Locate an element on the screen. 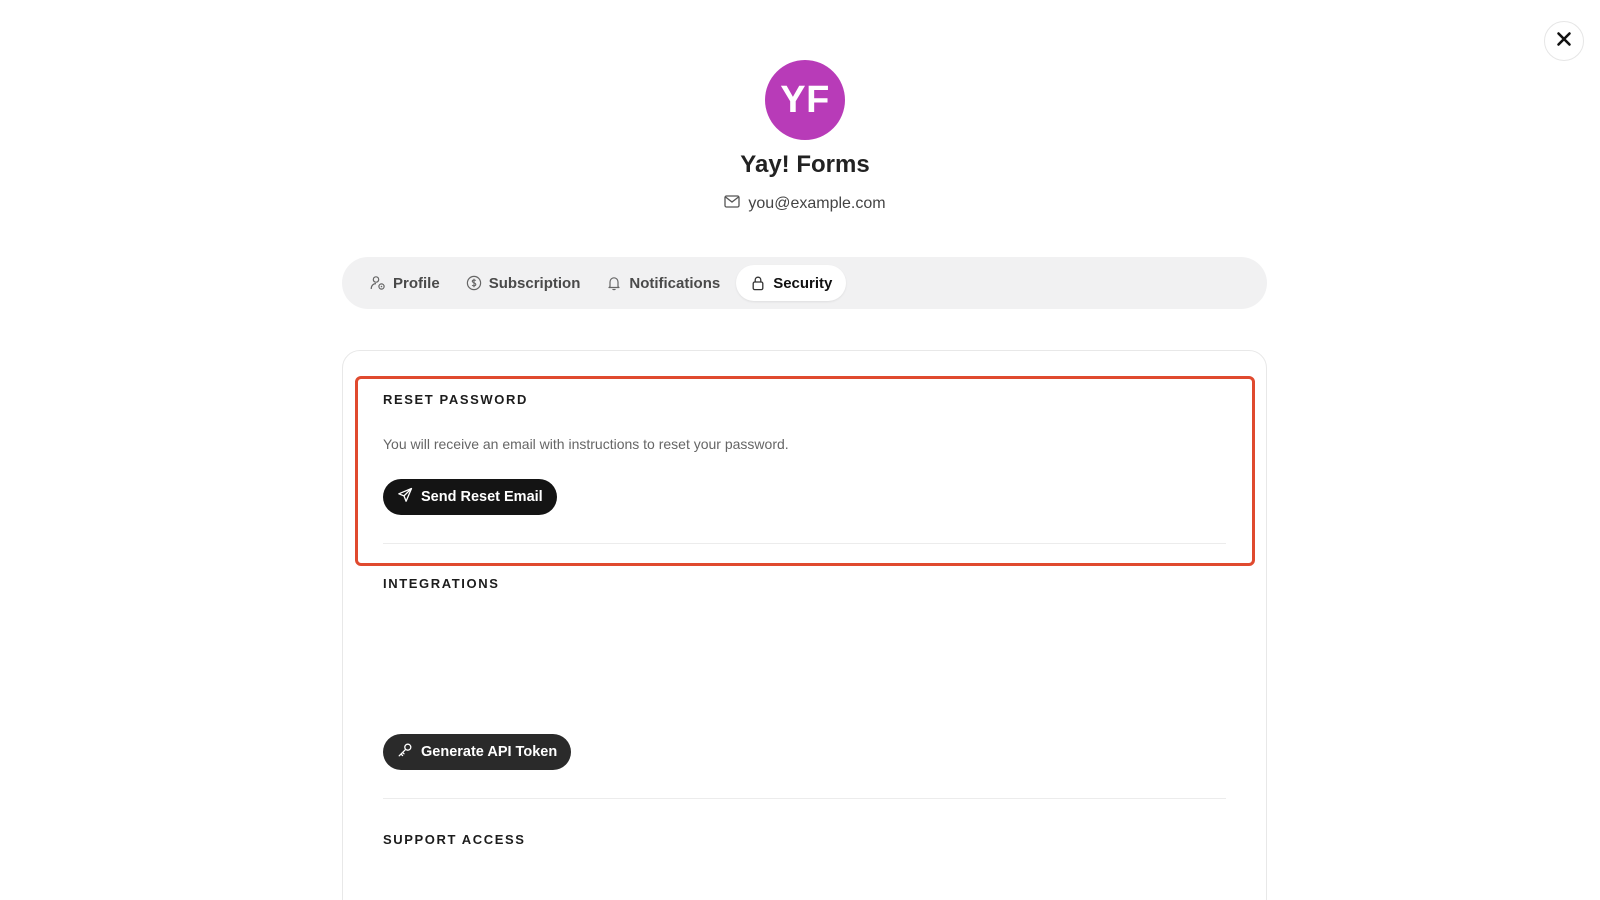  tab-subscription: Subscription is located at coordinates (523, 283).